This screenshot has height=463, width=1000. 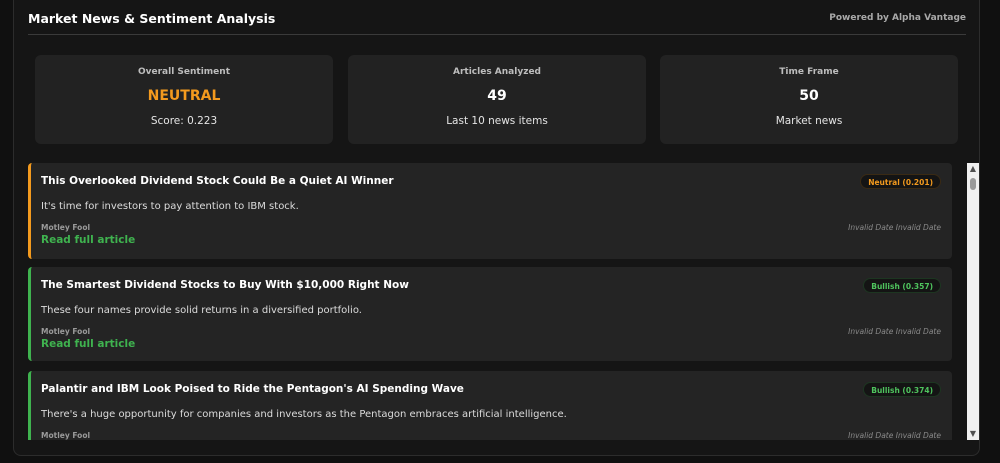 I want to click on triangle-down-icon: ▼, so click(x=973, y=434).